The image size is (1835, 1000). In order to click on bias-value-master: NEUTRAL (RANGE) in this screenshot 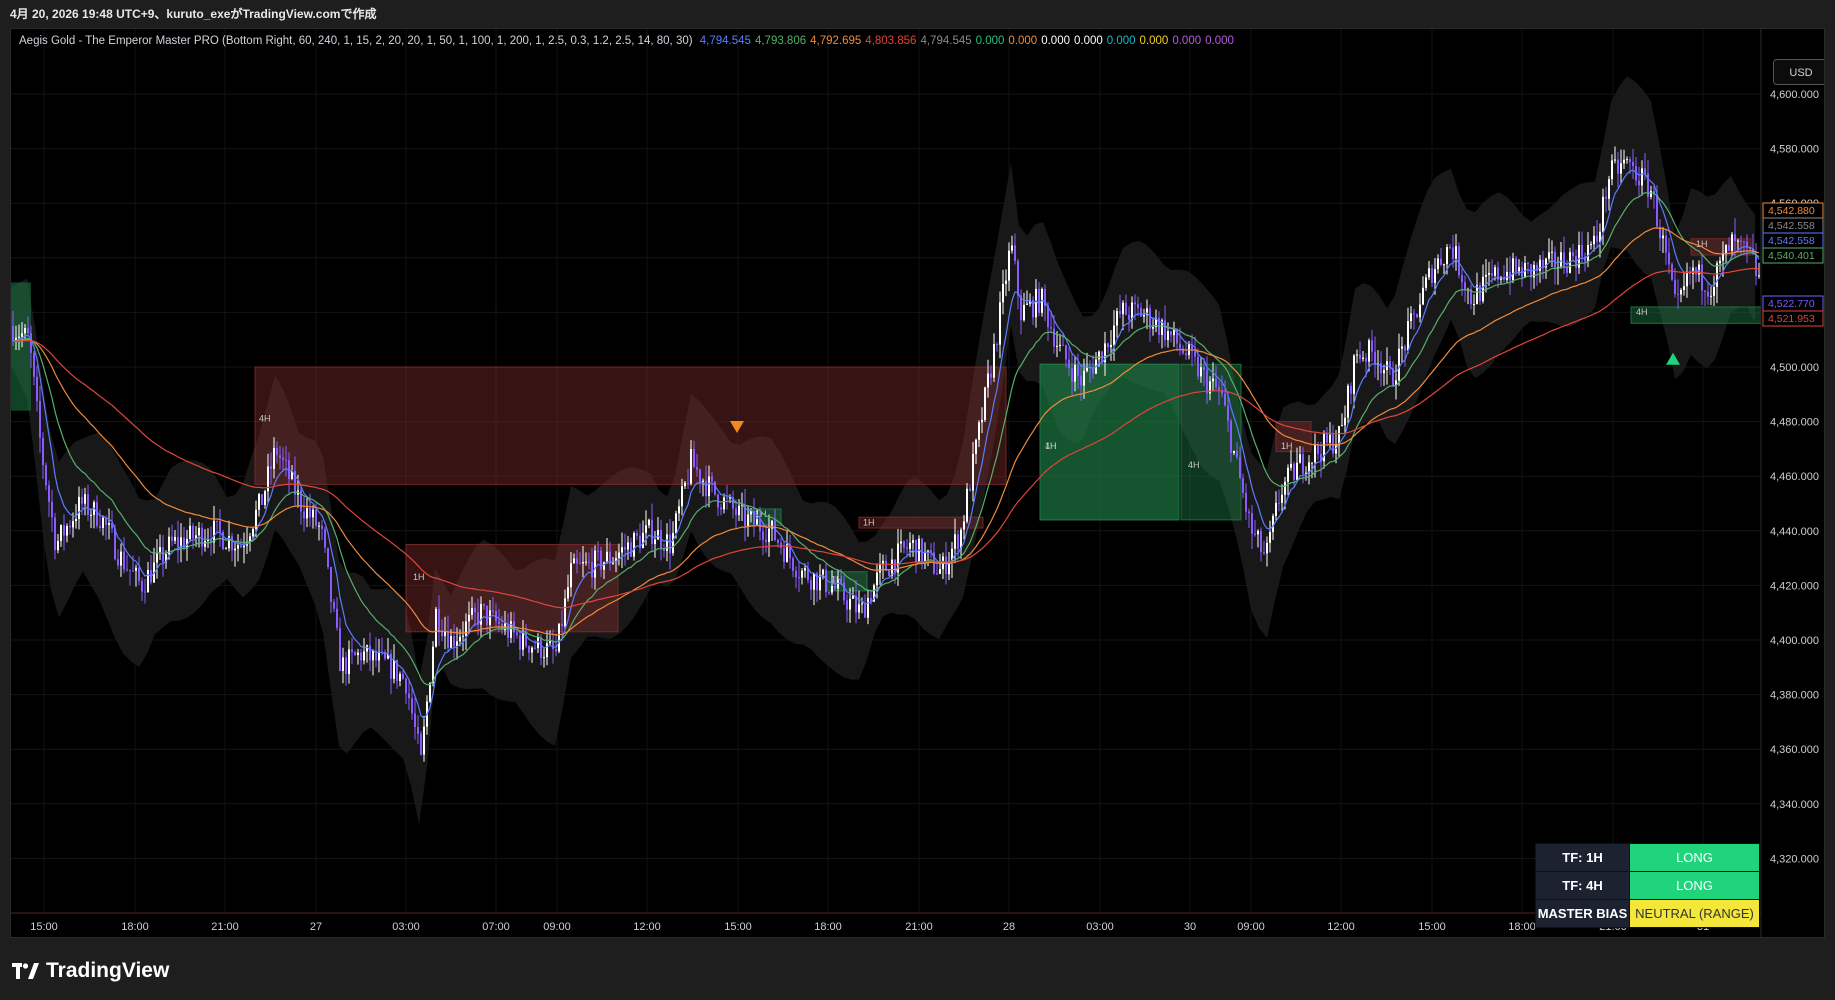, I will do `click(1694, 913)`.